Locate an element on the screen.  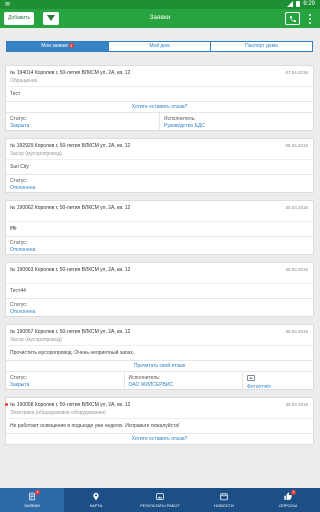
tab-my-requests: Мои заявки 4 is located at coordinates (58, 46).